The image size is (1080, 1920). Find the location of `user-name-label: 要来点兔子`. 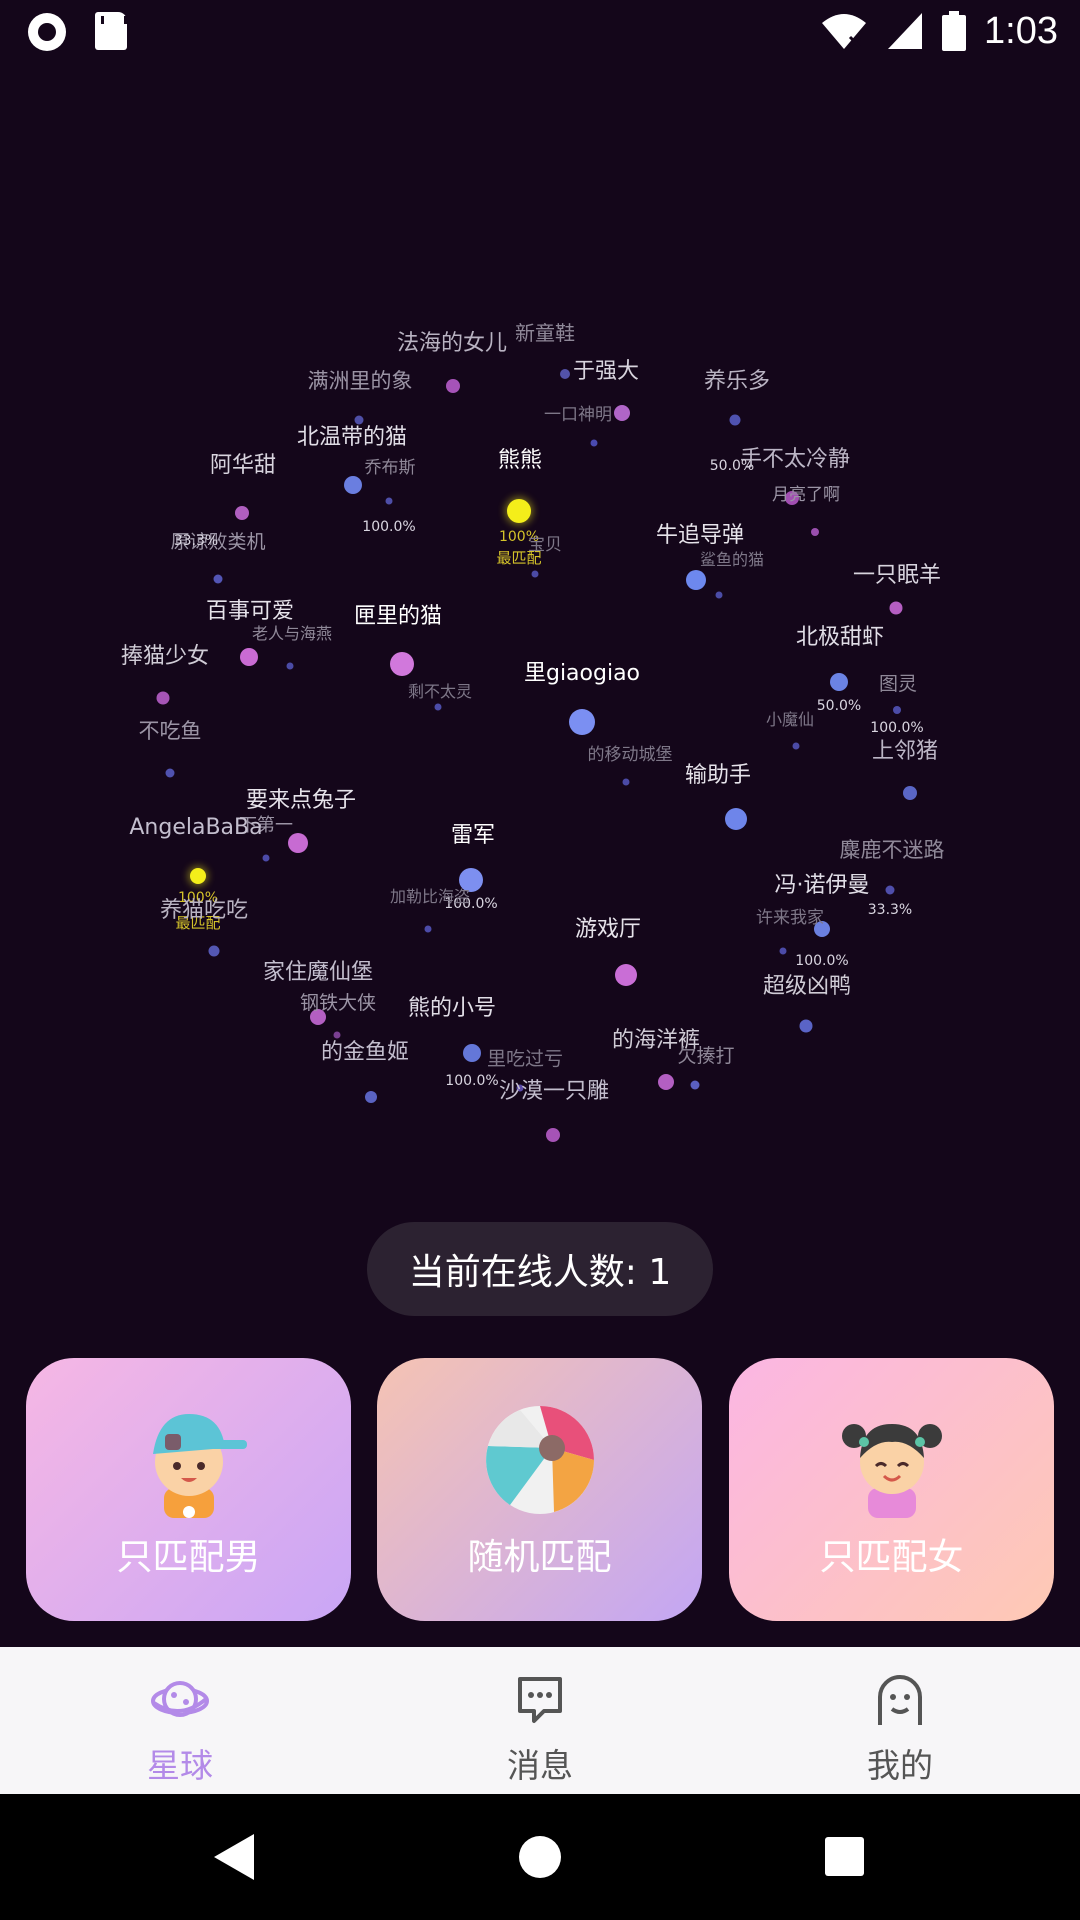

user-name-label: 要来点兔子 is located at coordinates (301, 800).